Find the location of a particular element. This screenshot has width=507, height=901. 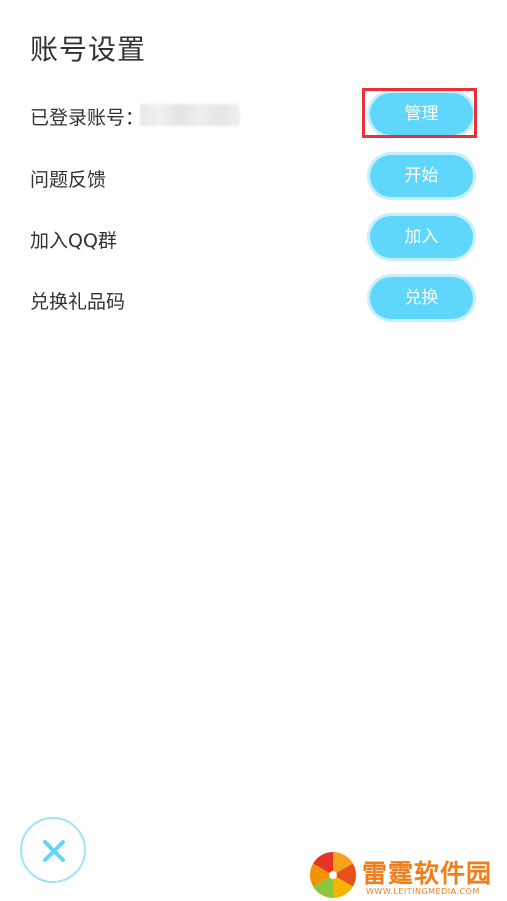

orange-slice-logo-icon is located at coordinates (333, 875).